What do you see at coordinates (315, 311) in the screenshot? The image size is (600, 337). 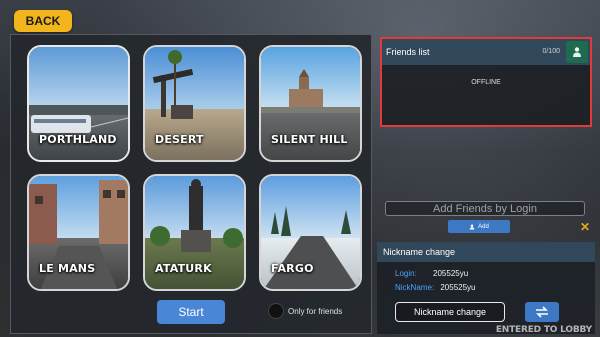 I see `only-for-friends-label: Only for friends` at bounding box center [315, 311].